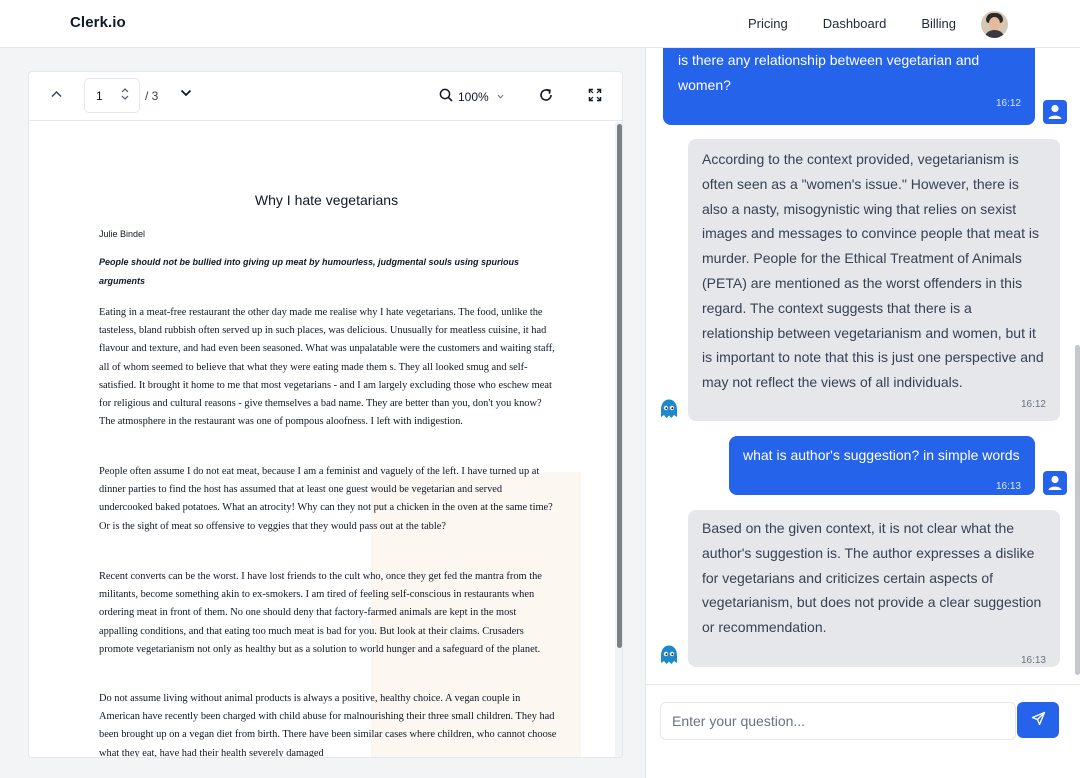  I want to click on fullscreen-icon, so click(595, 97).